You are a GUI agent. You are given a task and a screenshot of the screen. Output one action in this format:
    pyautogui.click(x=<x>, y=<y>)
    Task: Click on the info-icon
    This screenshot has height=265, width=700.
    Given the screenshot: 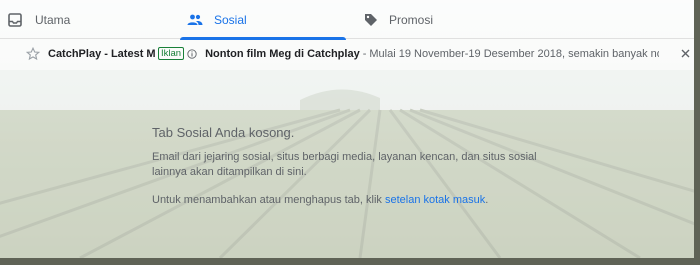 What is the action you would take?
    pyautogui.click(x=192, y=53)
    